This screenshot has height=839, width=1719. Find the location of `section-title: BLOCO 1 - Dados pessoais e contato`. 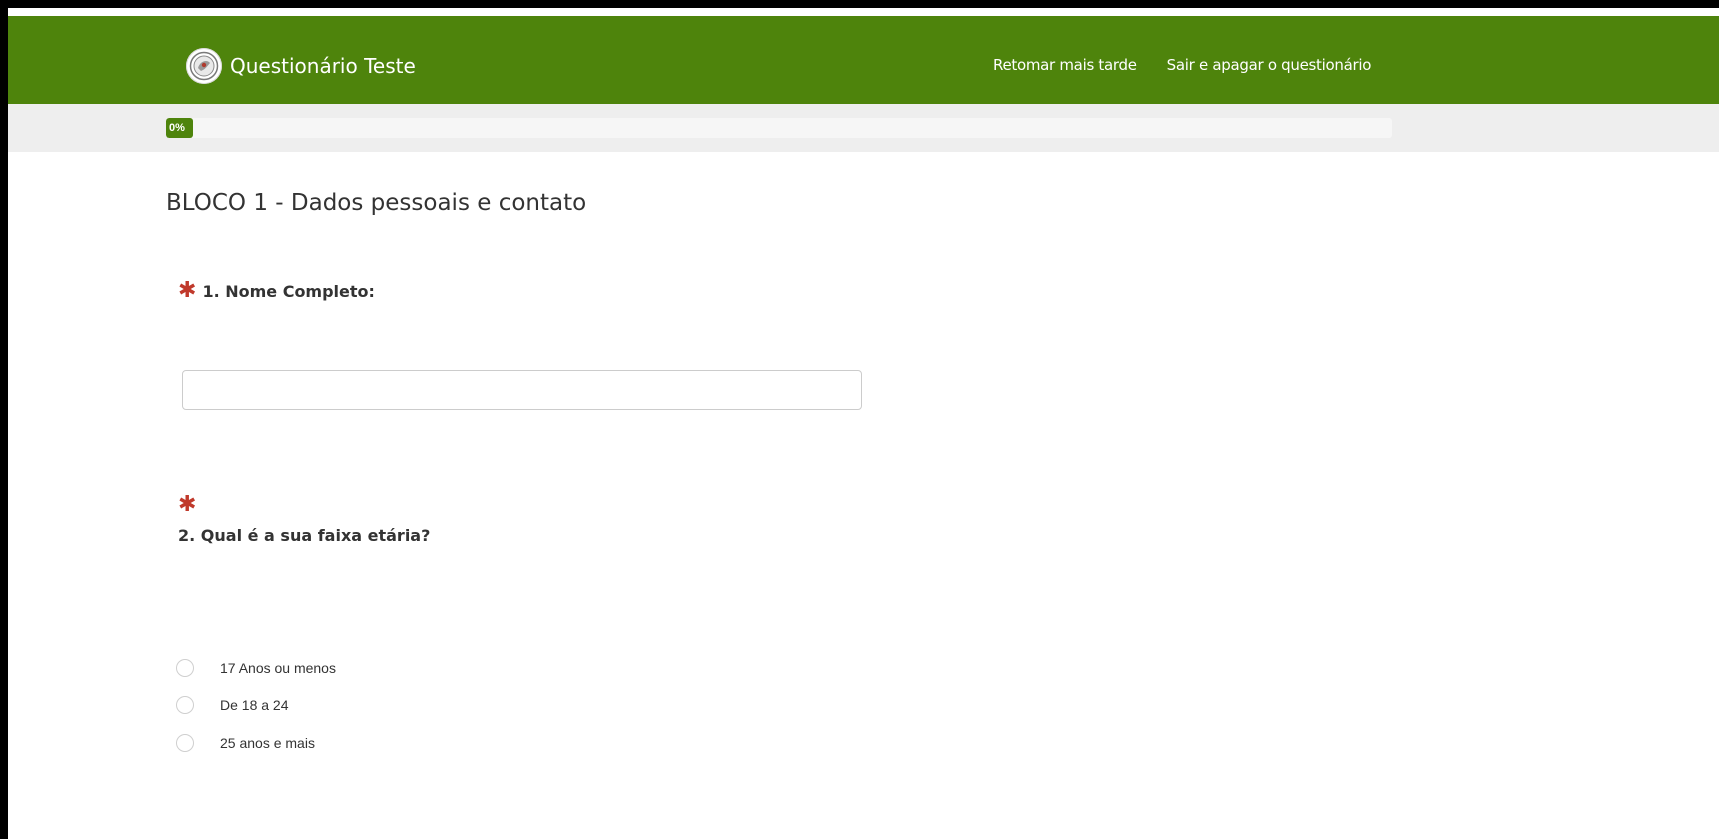

section-title: BLOCO 1 - Dados pessoais e contato is located at coordinates (376, 203).